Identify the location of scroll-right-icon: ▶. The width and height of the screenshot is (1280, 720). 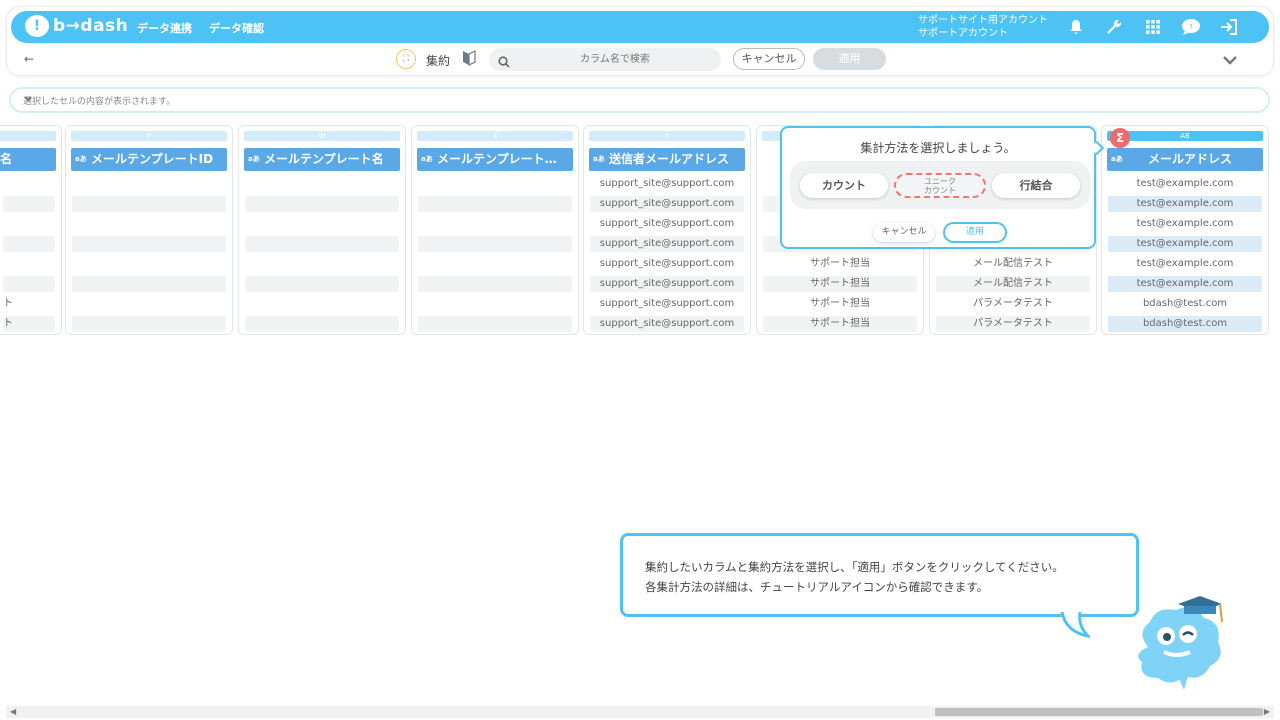
(1267, 711).